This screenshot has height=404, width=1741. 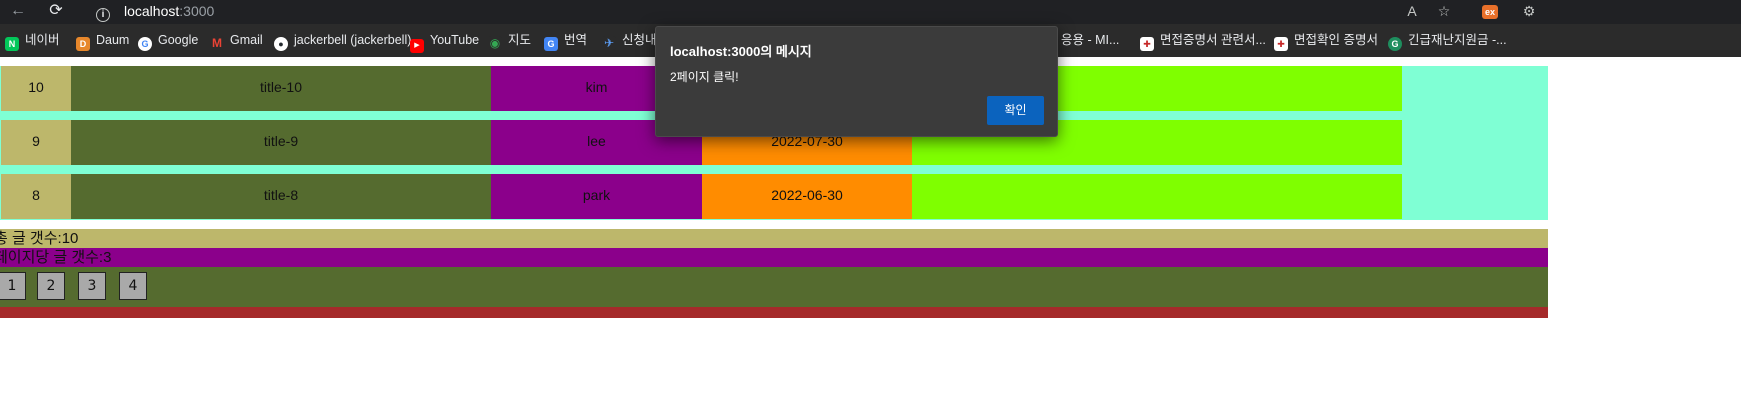 What do you see at coordinates (1490, 12) in the screenshot?
I see `extension-icon: ex` at bounding box center [1490, 12].